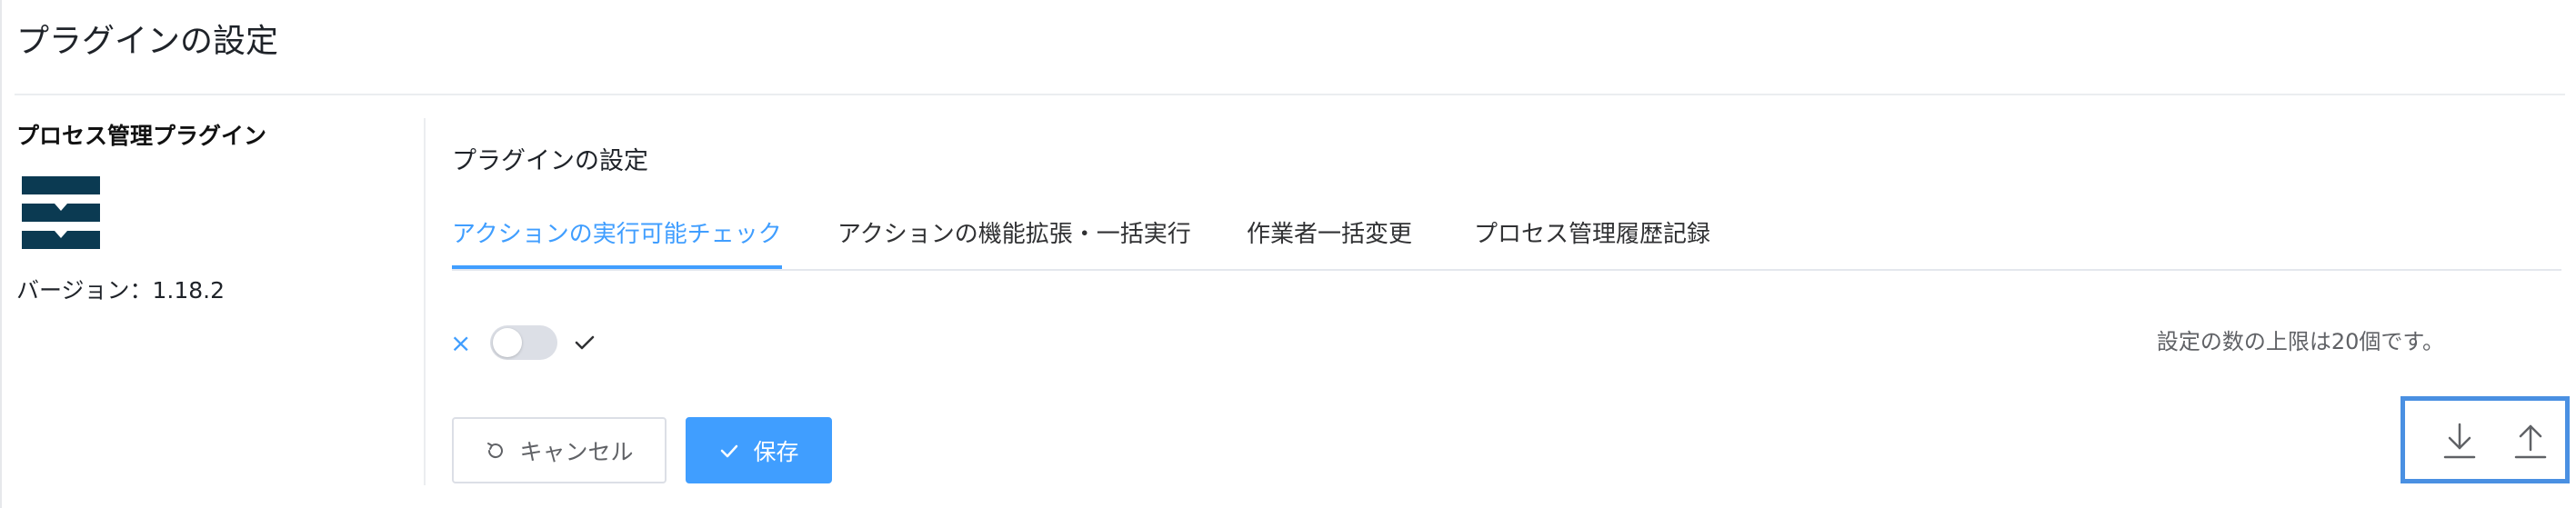  What do you see at coordinates (2459, 441) in the screenshot?
I see `download-icon` at bounding box center [2459, 441].